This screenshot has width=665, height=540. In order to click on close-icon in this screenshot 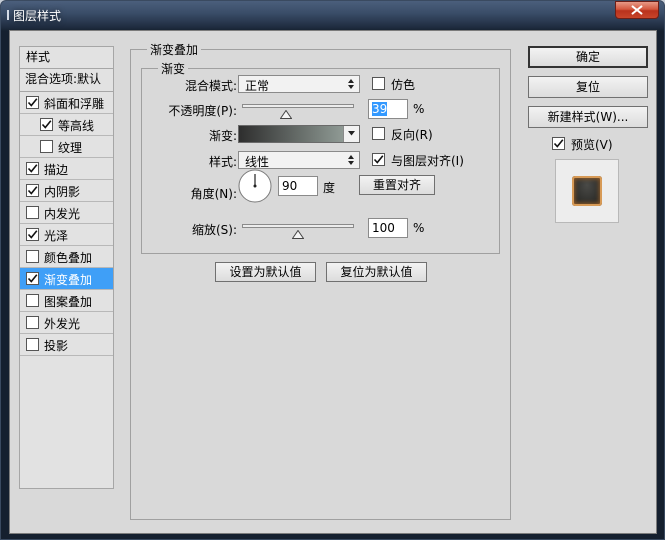, I will do `click(637, 10)`.